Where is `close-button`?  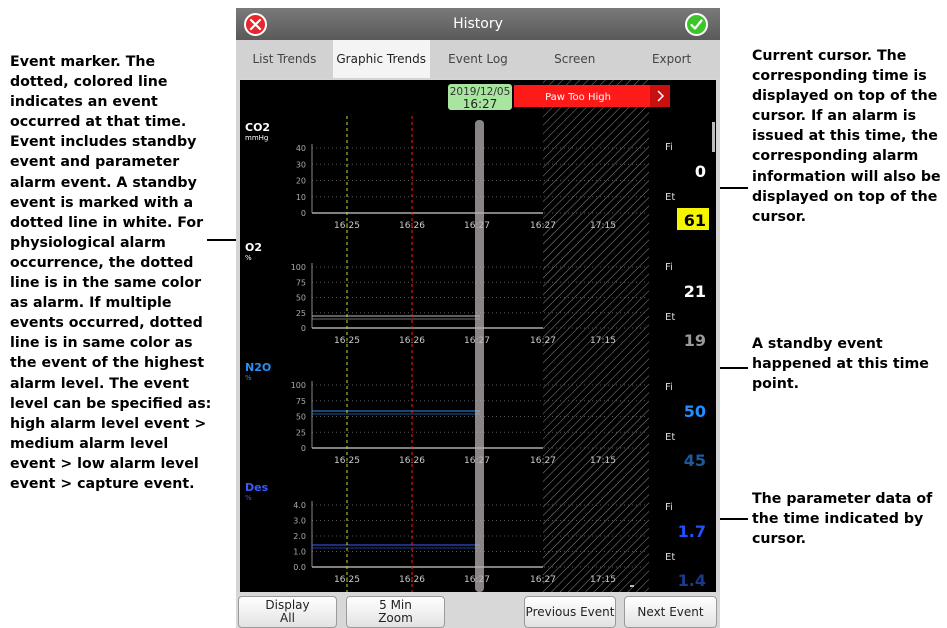 close-button is located at coordinates (255, 24).